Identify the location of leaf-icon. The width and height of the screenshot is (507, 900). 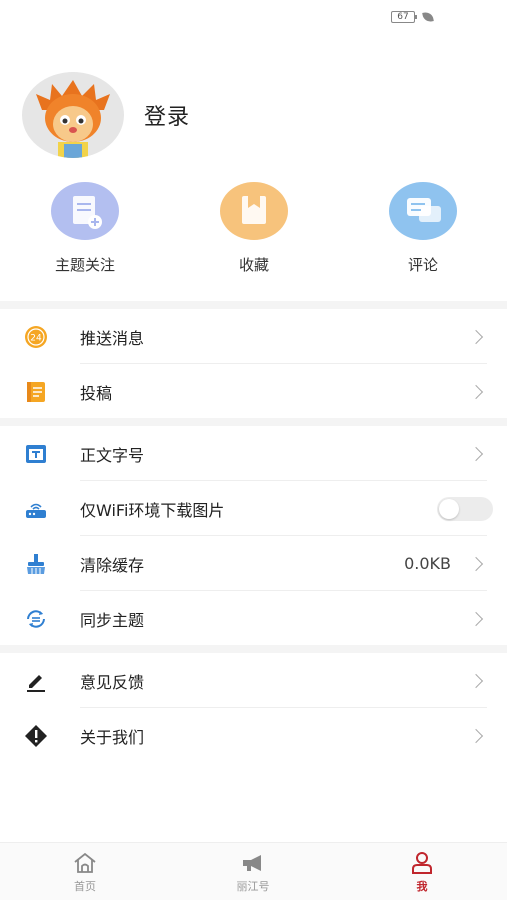
(428, 17).